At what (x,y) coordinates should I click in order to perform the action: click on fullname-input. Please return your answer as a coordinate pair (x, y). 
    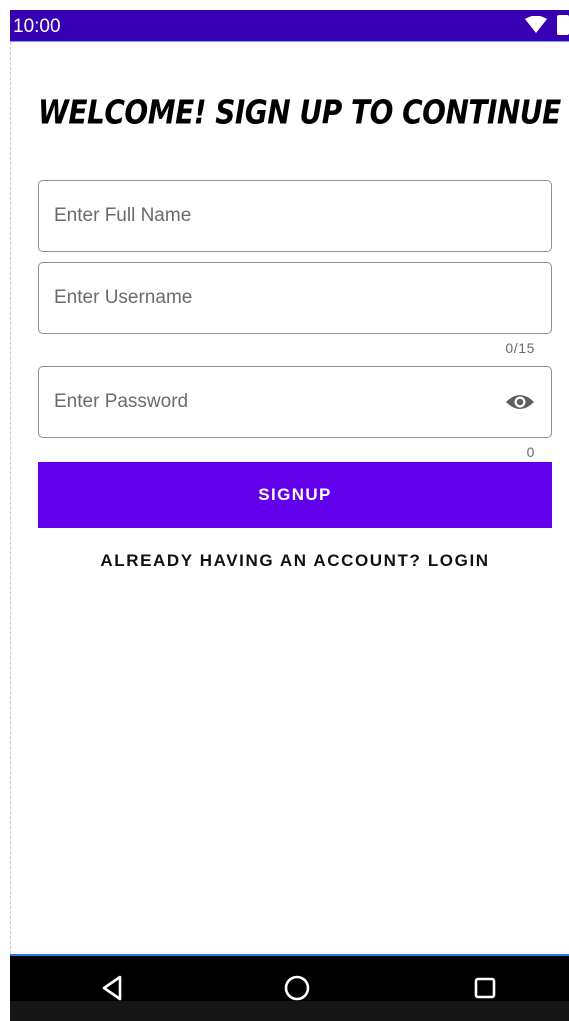
    Looking at the image, I should click on (274, 216).